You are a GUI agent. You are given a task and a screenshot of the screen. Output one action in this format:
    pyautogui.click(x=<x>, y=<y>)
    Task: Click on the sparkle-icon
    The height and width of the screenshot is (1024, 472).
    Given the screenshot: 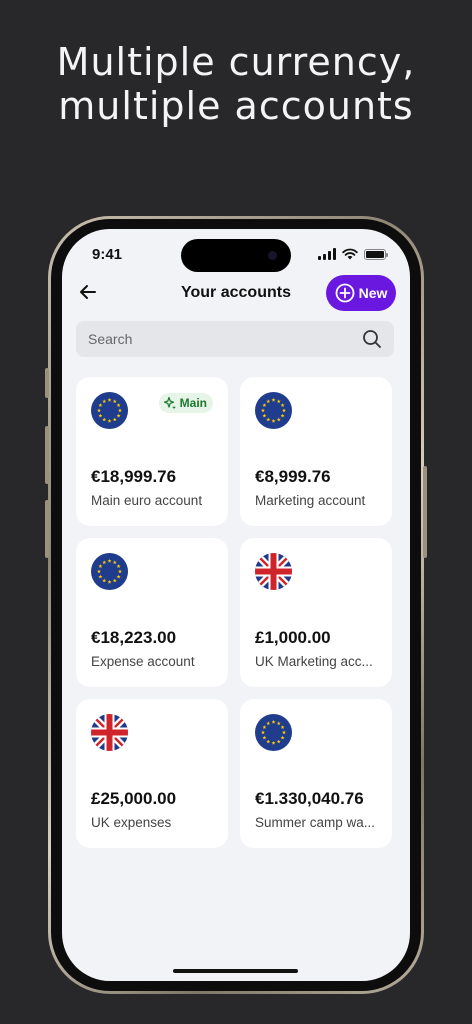 What is the action you would take?
    pyautogui.click(x=169, y=403)
    